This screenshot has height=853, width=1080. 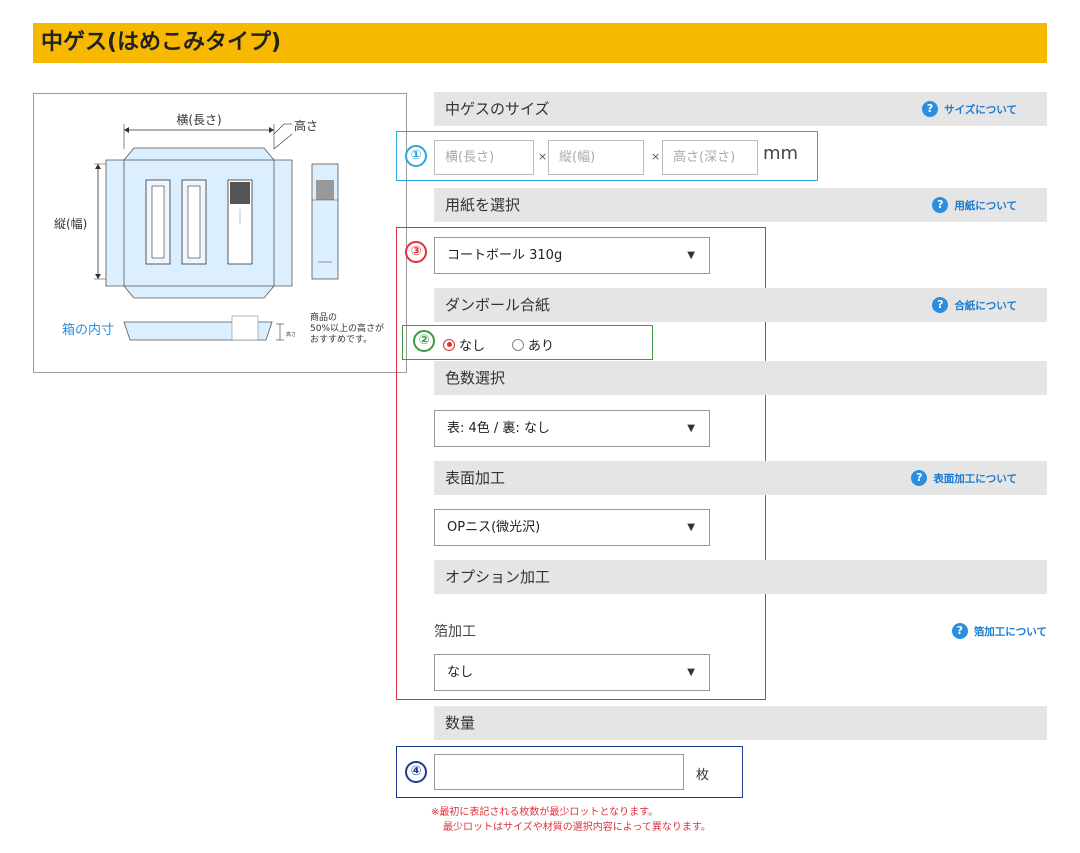 What do you see at coordinates (483, 205) in the screenshot?
I see `section-paper-title: 用紙を選択` at bounding box center [483, 205].